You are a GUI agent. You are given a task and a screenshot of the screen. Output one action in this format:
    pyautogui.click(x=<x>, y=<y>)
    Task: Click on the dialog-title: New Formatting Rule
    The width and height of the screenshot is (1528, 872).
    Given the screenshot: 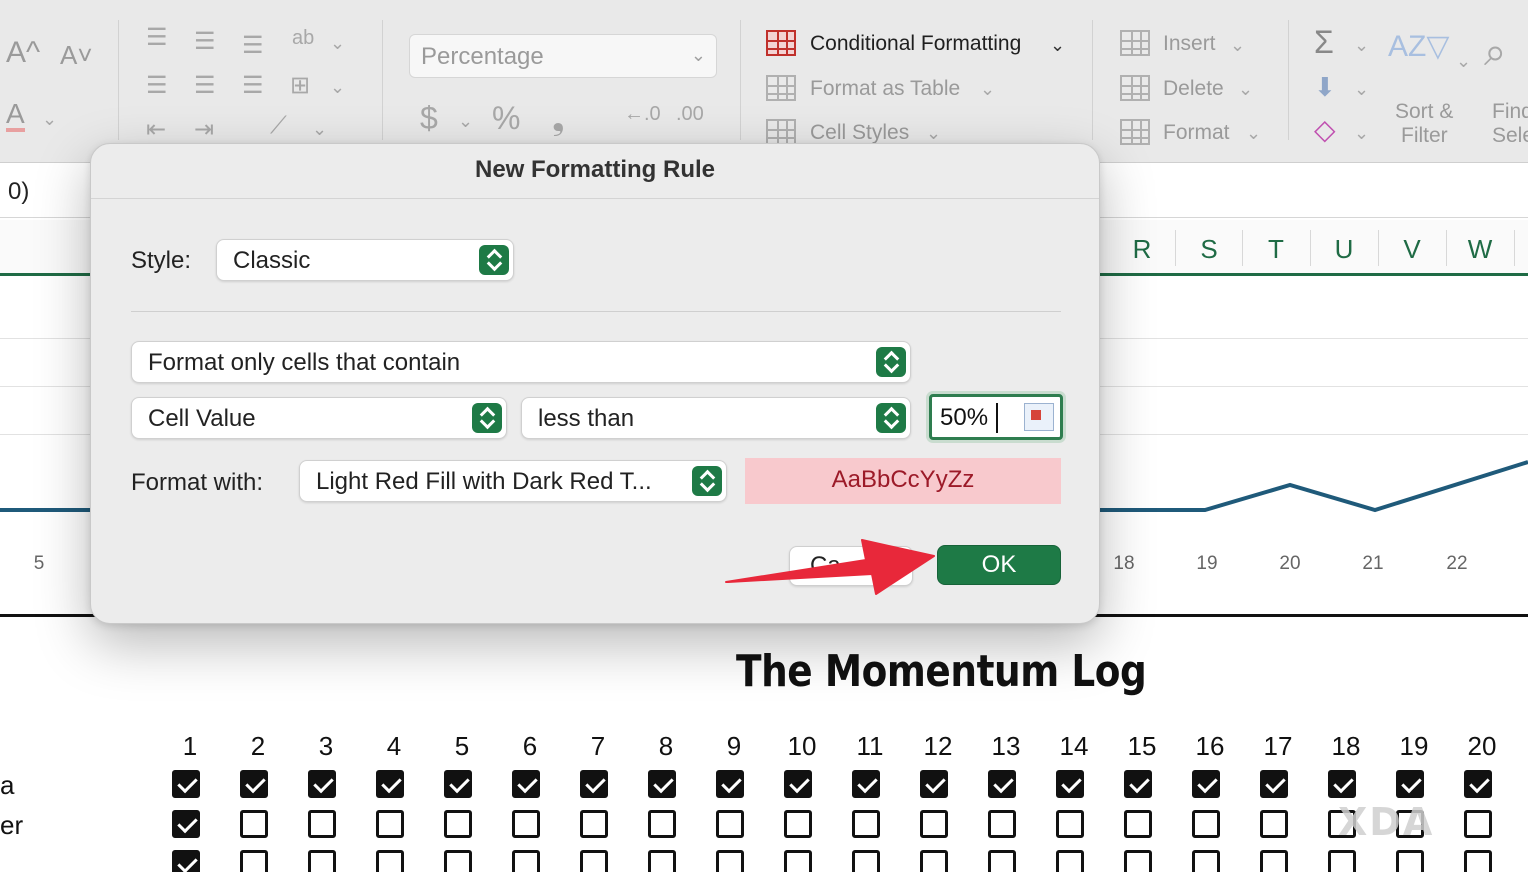 What is the action you would take?
    pyautogui.click(x=594, y=169)
    